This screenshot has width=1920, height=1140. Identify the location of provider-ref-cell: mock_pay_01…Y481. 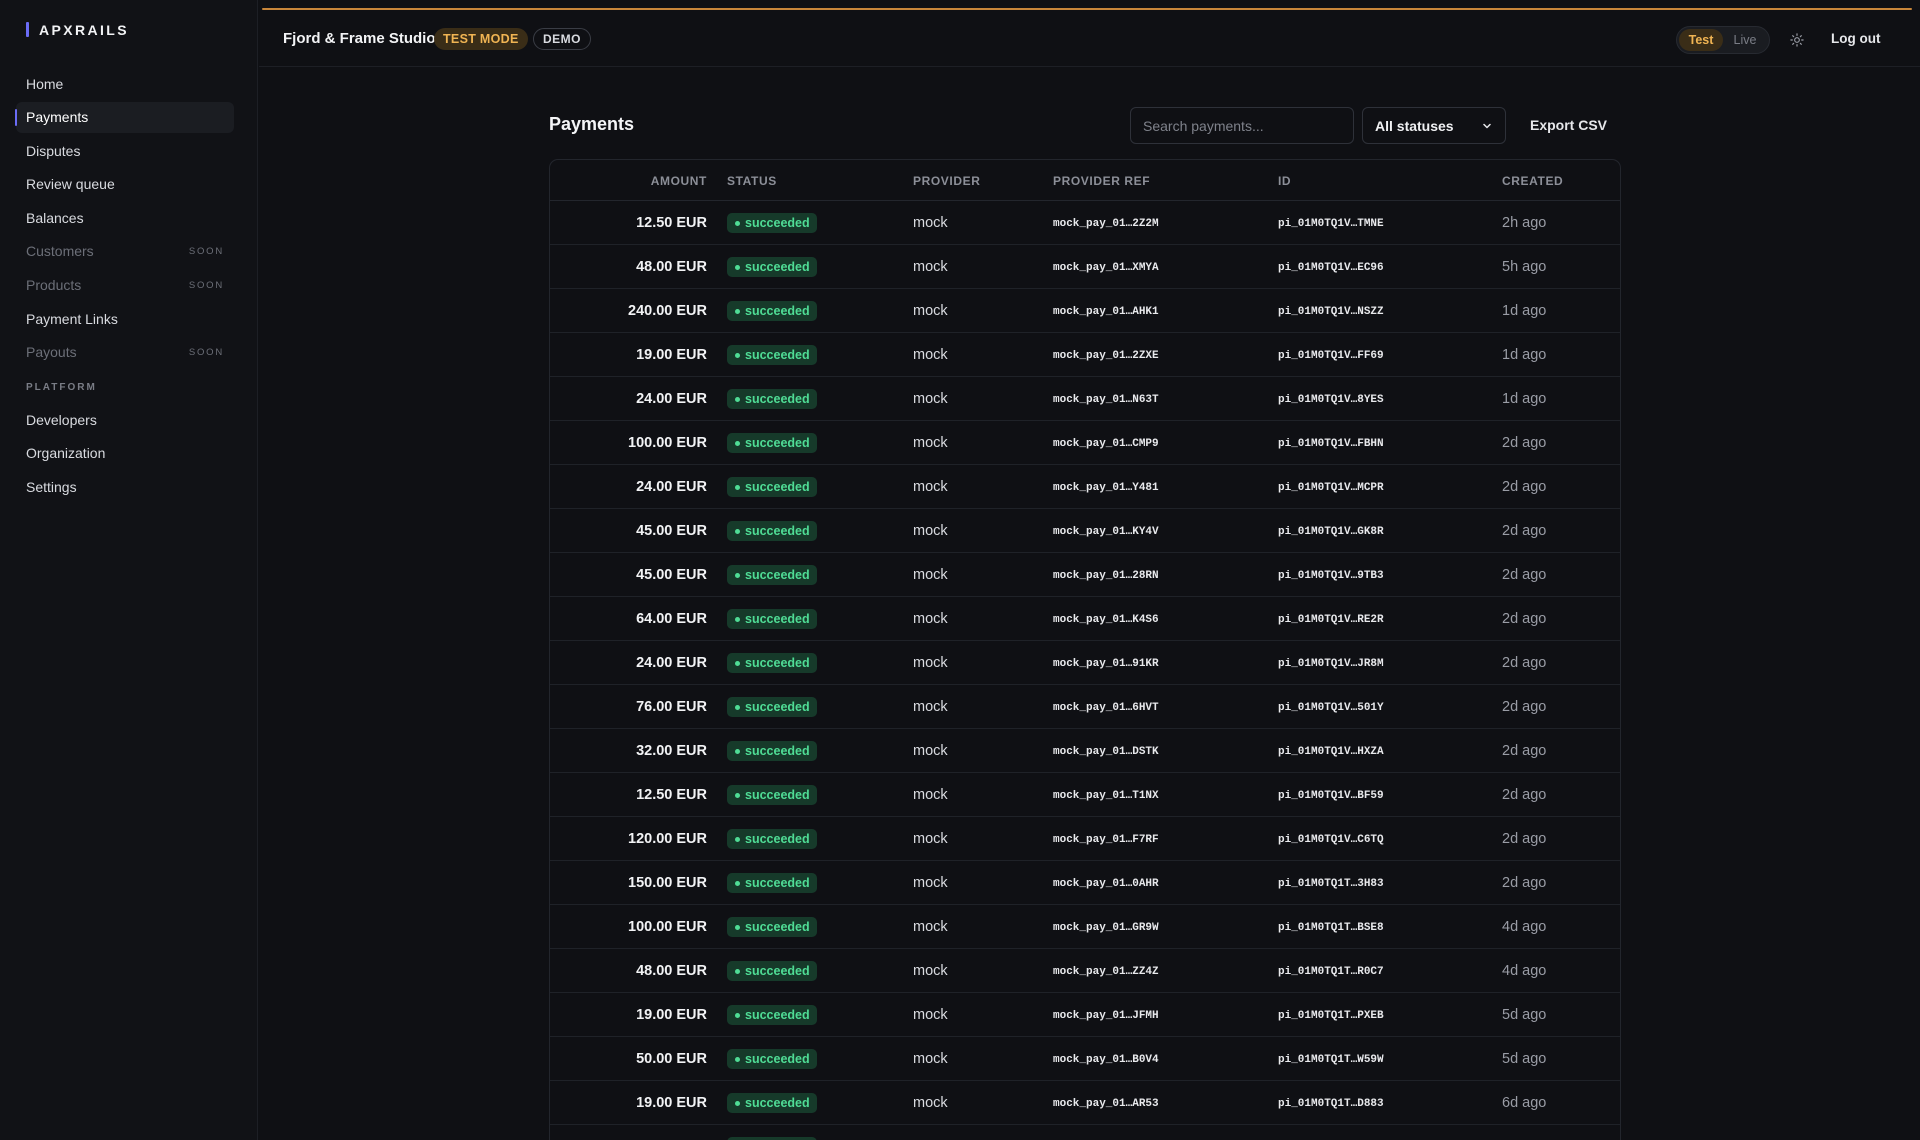
(1106, 488).